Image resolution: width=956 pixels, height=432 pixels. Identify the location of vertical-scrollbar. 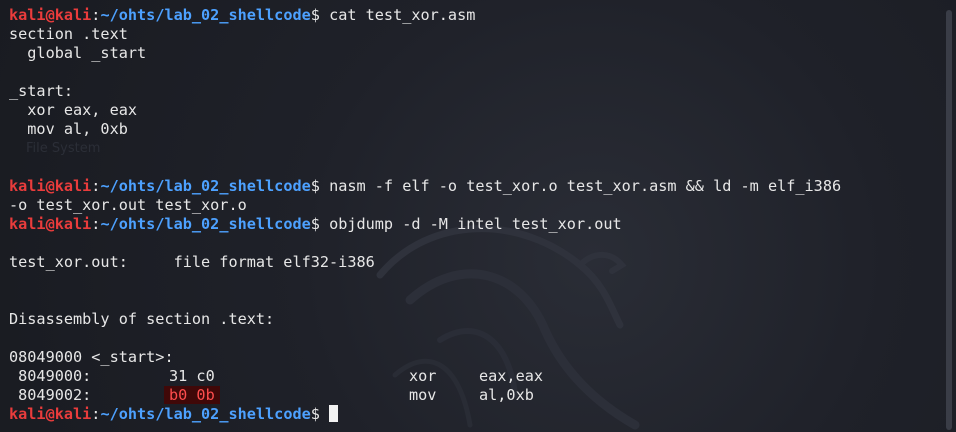
(949, 220).